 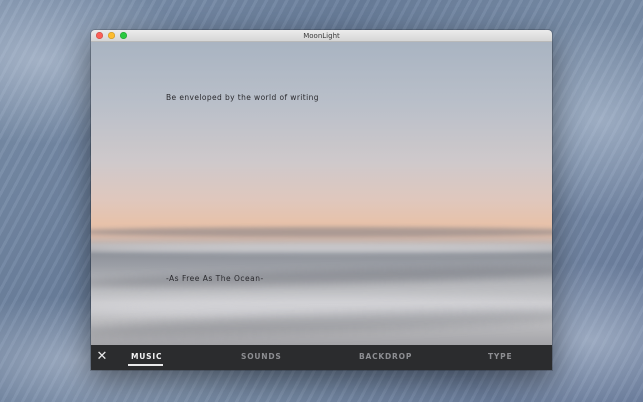 What do you see at coordinates (102, 357) in the screenshot?
I see `close-icon: ✕` at bounding box center [102, 357].